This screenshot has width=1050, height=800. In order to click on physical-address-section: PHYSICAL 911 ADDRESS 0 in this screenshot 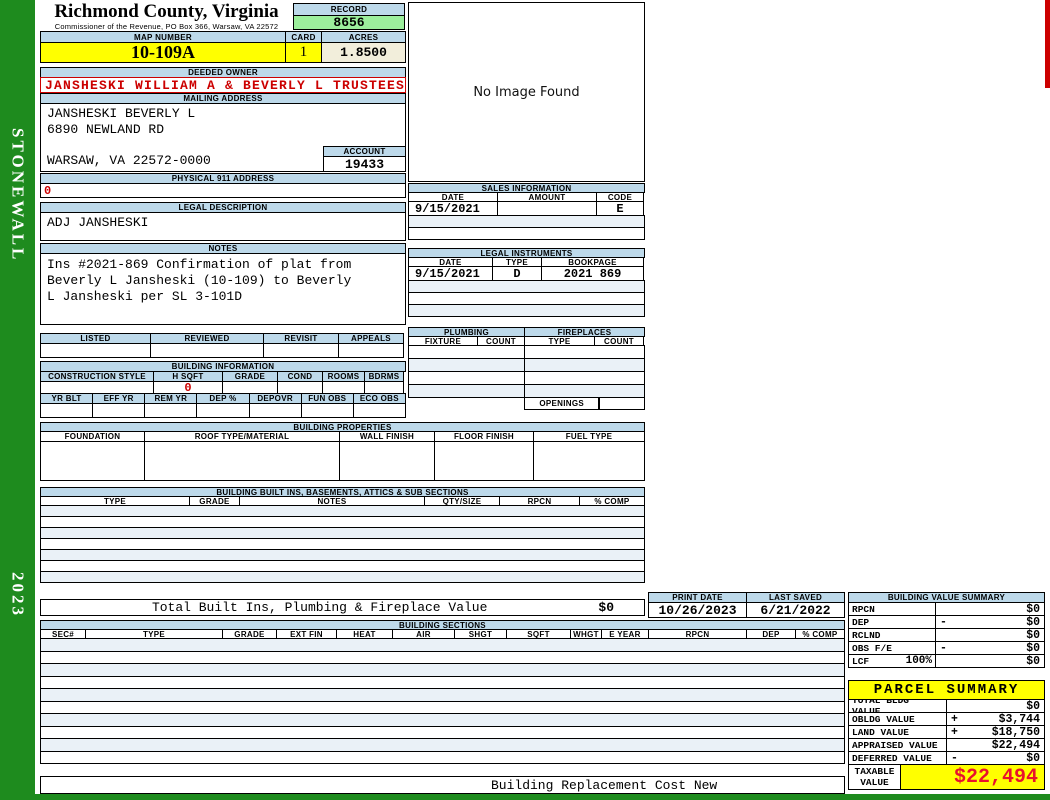, I will do `click(223, 185)`.